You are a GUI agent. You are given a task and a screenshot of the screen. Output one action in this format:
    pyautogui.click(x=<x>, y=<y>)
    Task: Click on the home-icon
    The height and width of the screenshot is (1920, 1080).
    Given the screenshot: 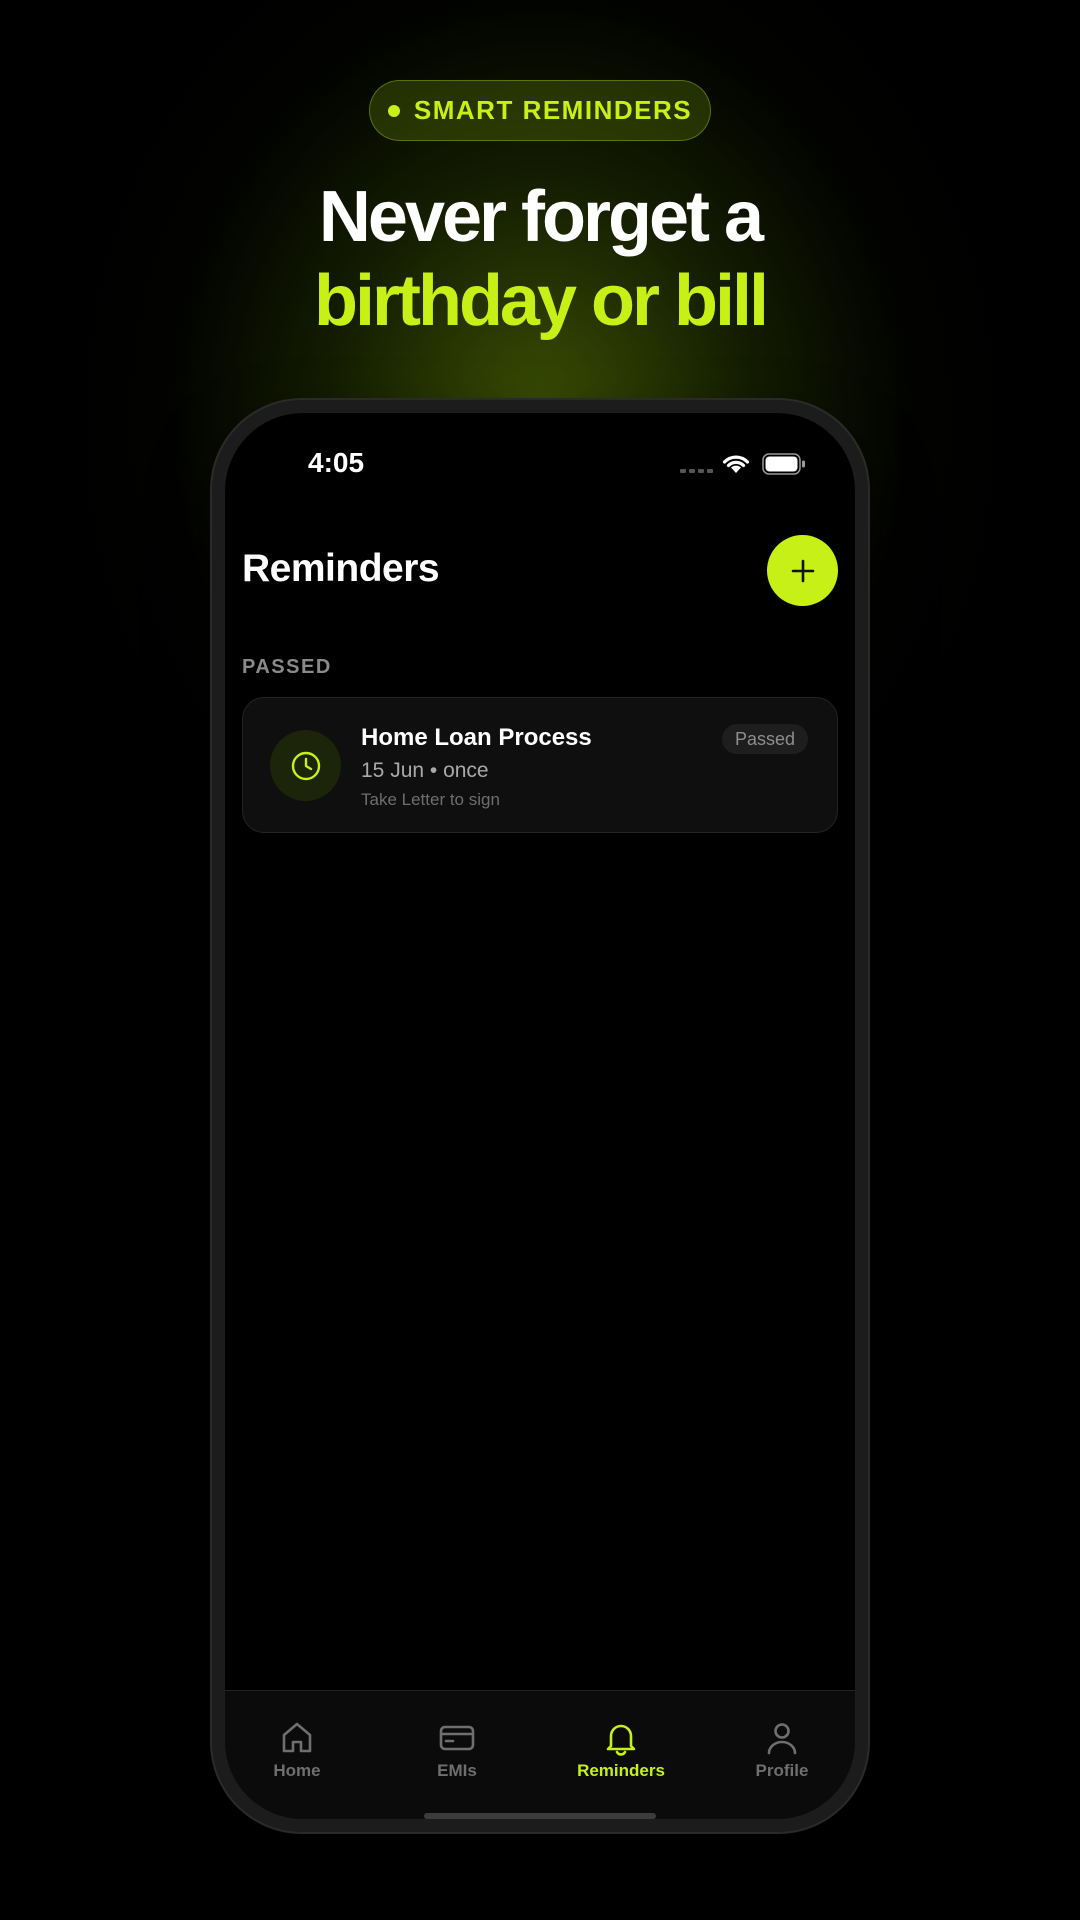 What is the action you would take?
    pyautogui.click(x=297, y=1737)
    